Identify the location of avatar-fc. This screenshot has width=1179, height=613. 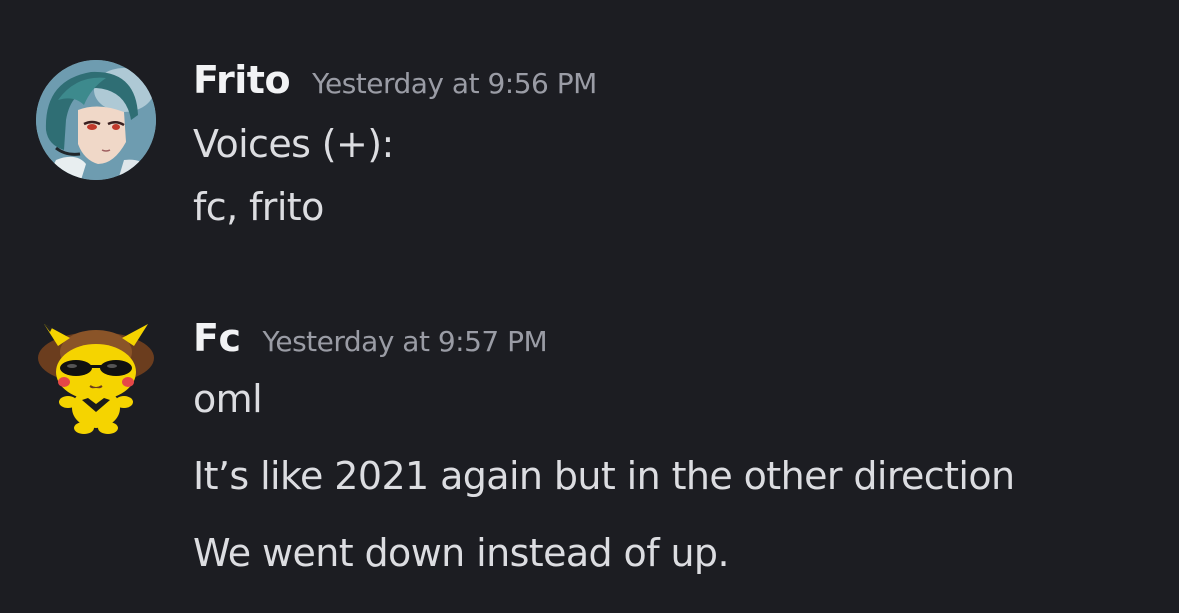
(96, 376).